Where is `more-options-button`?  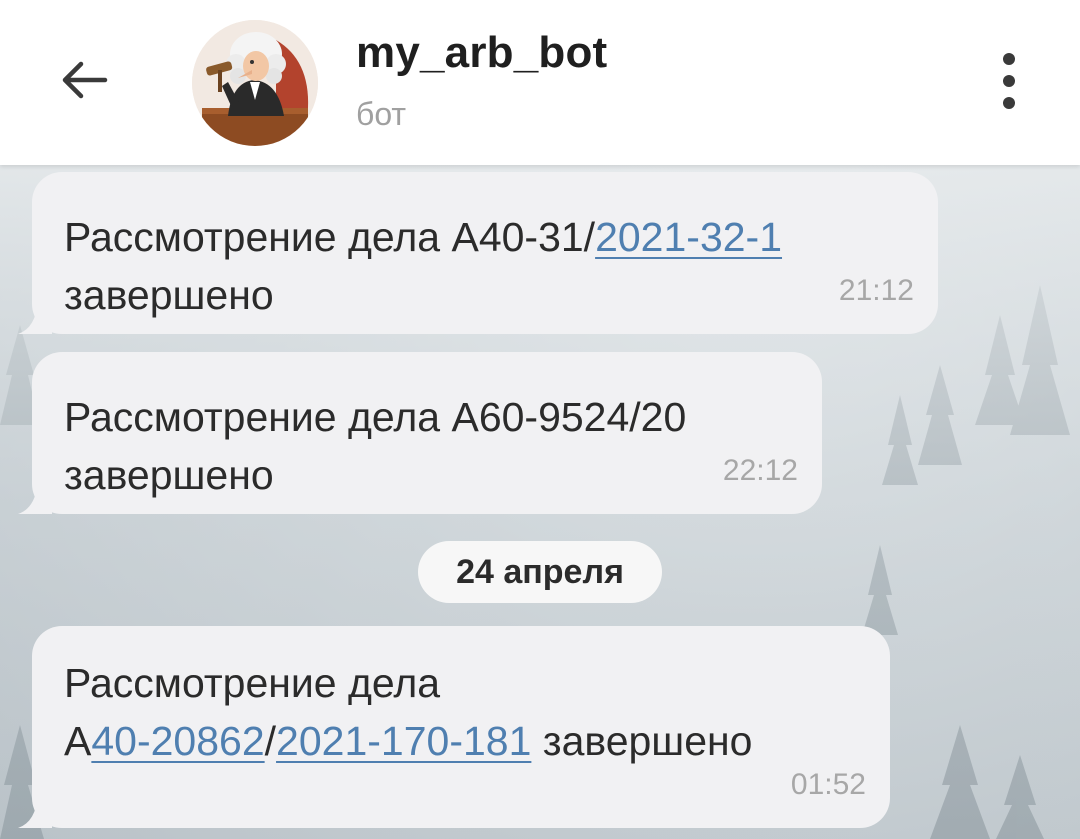
more-options-button is located at coordinates (1009, 81).